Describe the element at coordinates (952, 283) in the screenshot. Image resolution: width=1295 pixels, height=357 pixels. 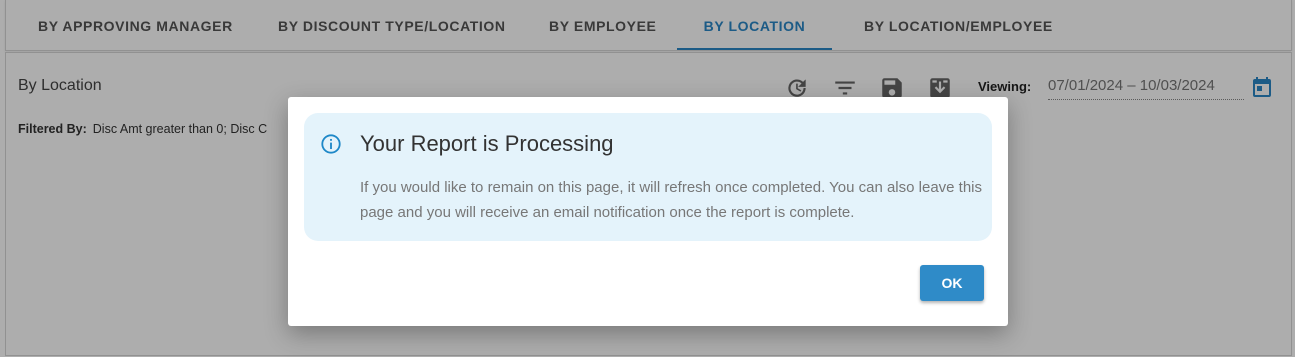
I see `ok-button: OK` at that location.